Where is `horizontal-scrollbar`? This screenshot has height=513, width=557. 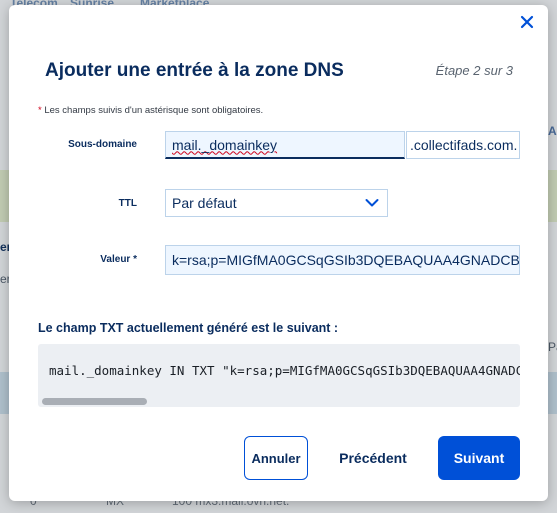 horizontal-scrollbar is located at coordinates (279, 401).